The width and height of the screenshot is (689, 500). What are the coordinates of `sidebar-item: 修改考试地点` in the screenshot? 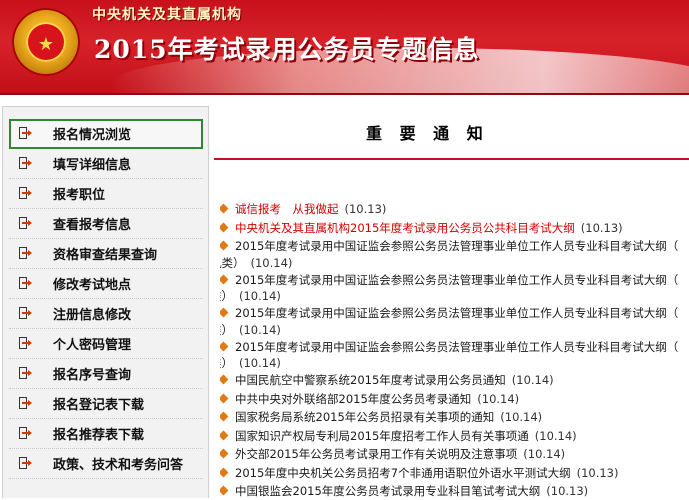 It's located at (106, 284).